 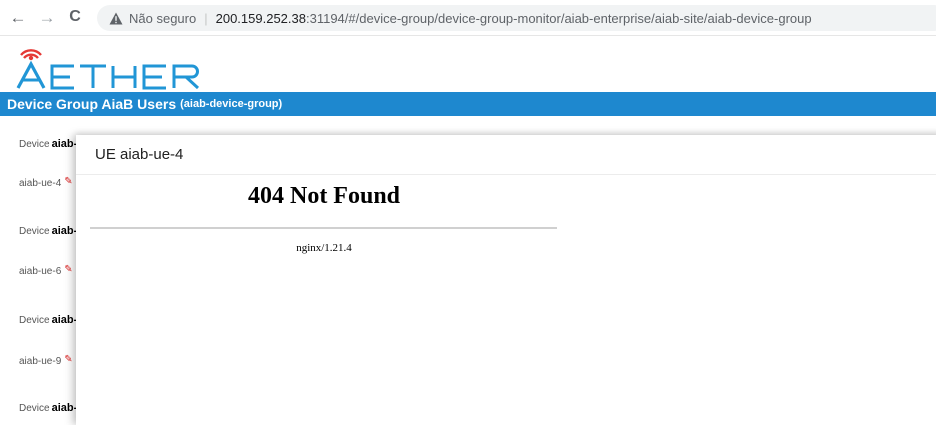 I want to click on url-host: 200.159.252.38, so click(x=260, y=18).